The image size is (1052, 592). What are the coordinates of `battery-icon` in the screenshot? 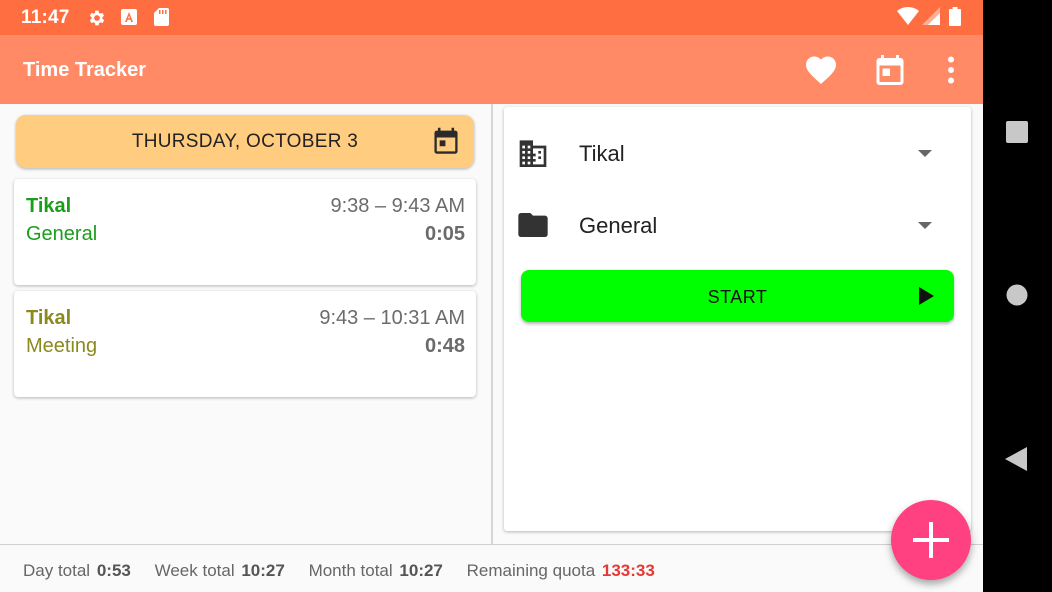 It's located at (955, 19).